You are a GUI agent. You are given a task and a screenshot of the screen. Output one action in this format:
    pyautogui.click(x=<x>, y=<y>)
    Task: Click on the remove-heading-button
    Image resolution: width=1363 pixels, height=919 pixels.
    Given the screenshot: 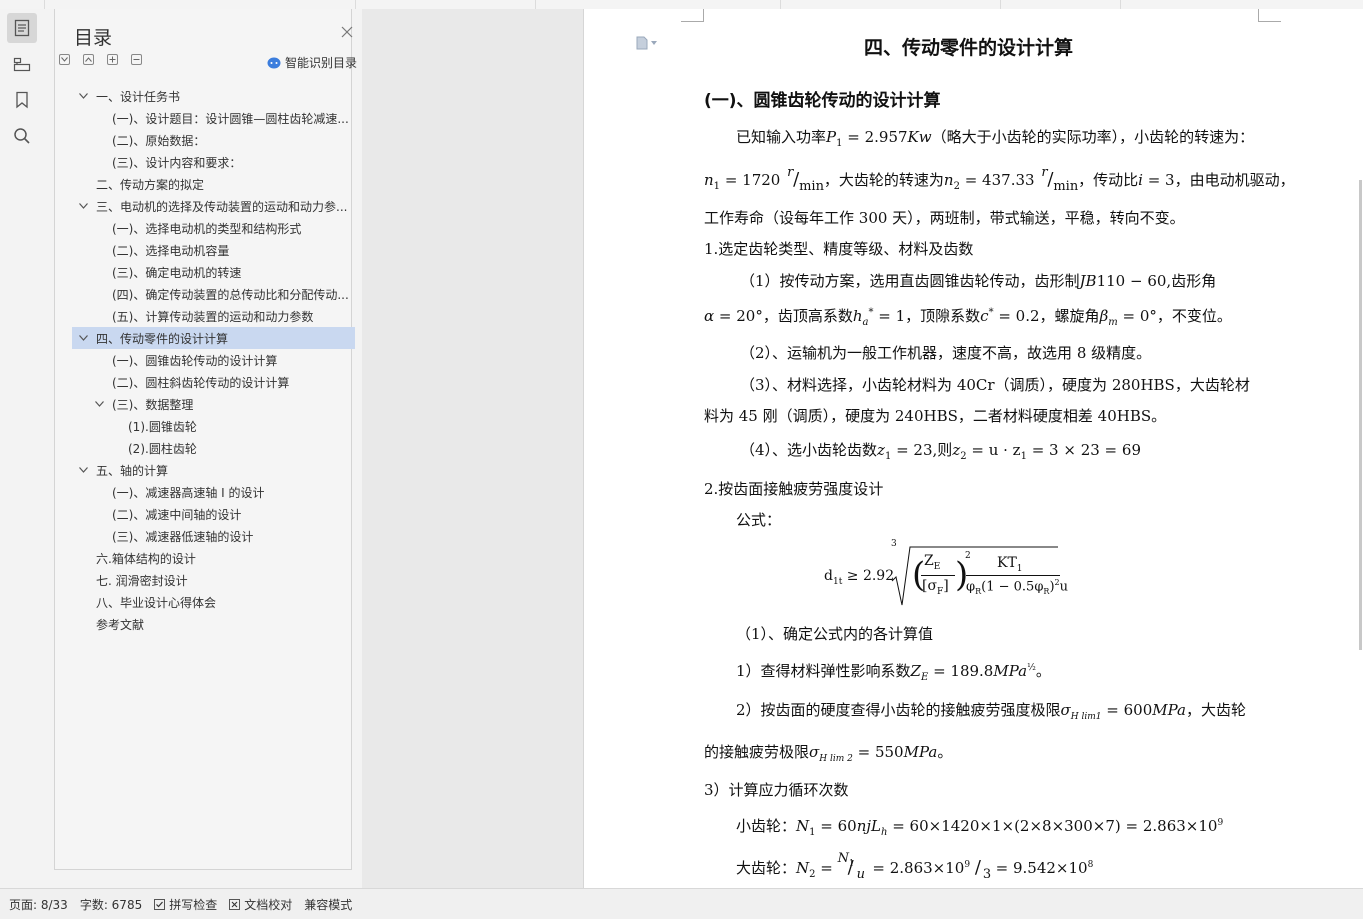 What is the action you would take?
    pyautogui.click(x=136, y=59)
    